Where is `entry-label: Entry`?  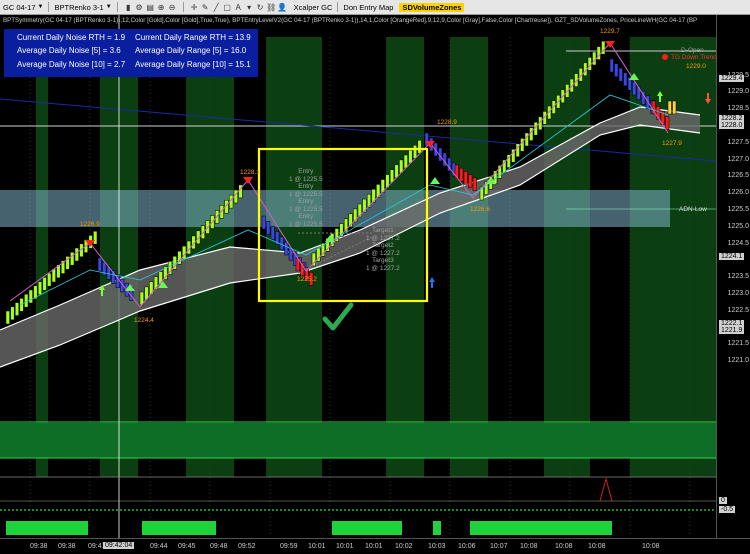
entry-label: Entry is located at coordinates (306, 216).